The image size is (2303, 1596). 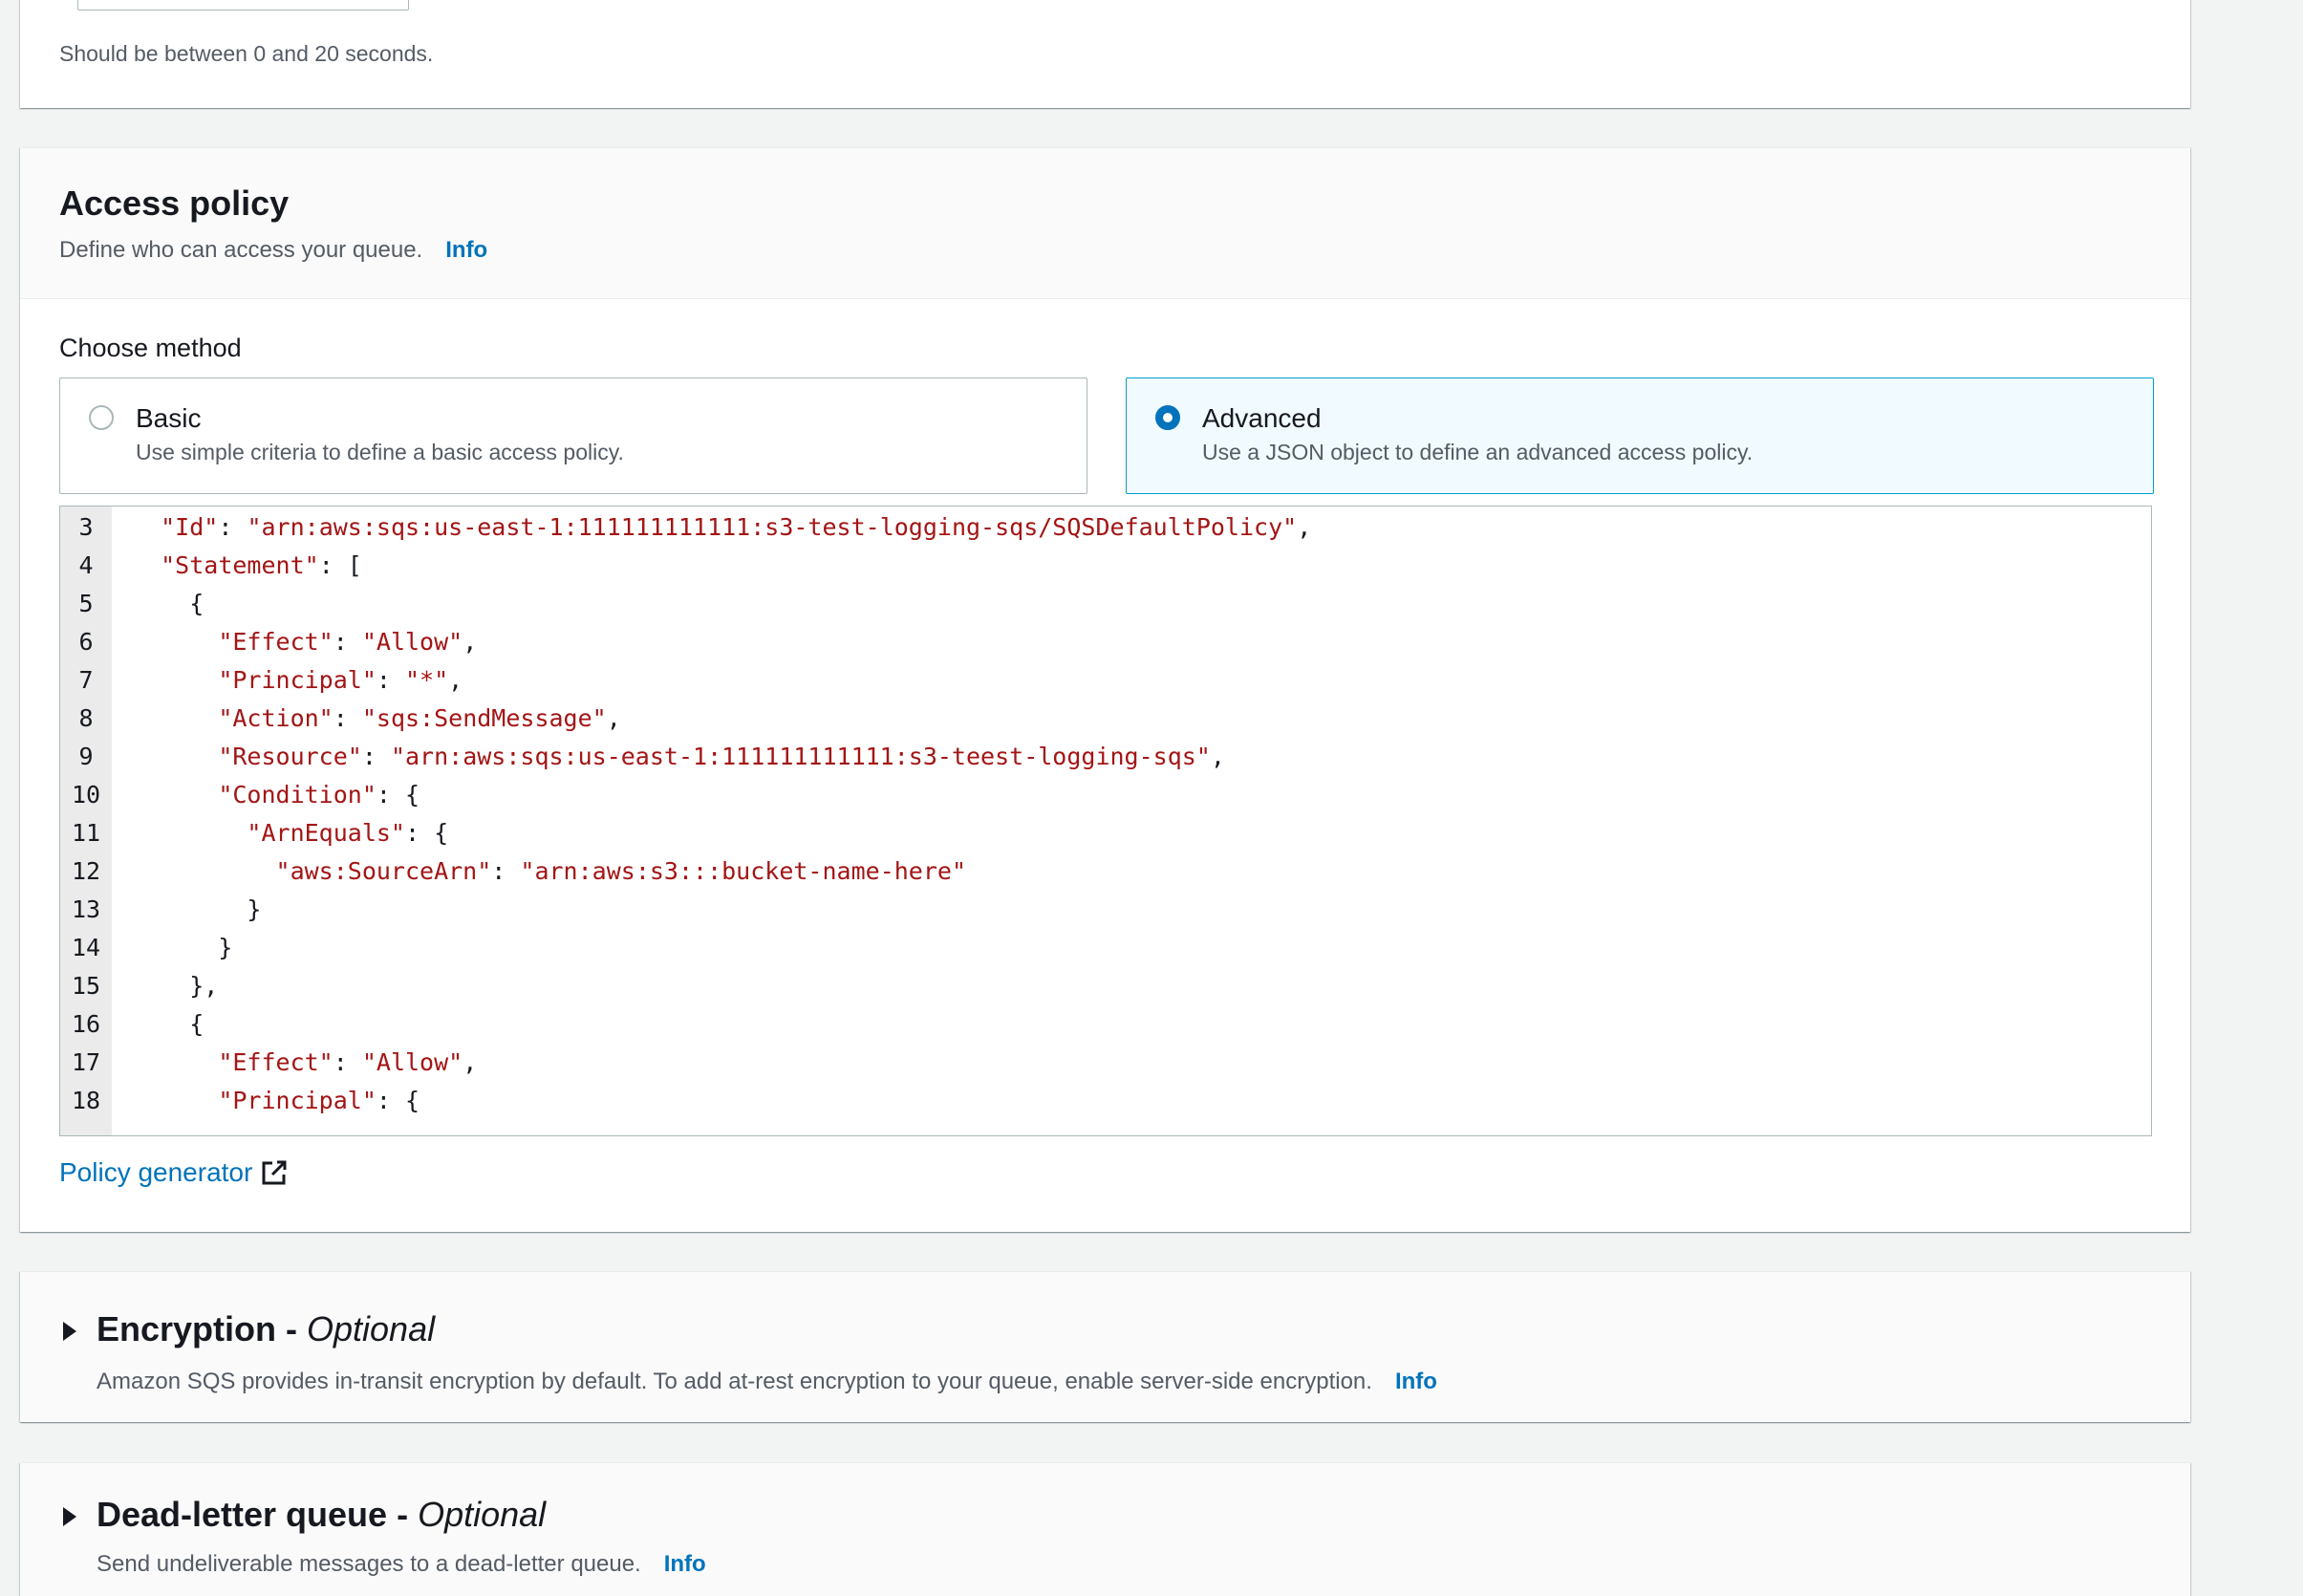 I want to click on line-number: 9, so click(x=86, y=757).